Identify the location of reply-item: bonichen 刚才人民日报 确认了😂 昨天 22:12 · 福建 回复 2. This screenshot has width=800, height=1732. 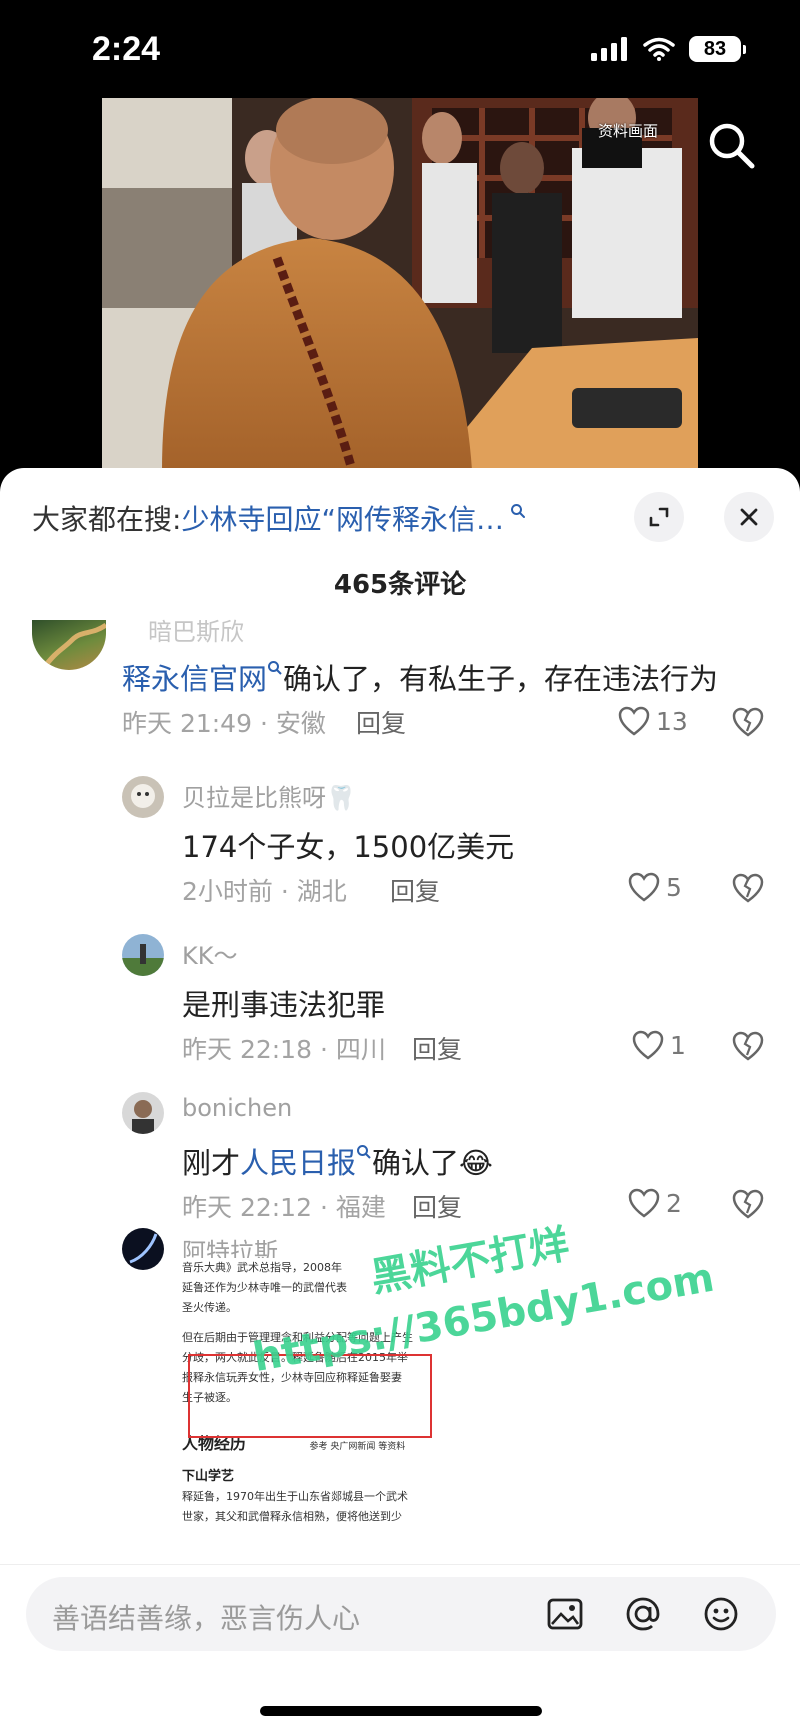
(400, 1145).